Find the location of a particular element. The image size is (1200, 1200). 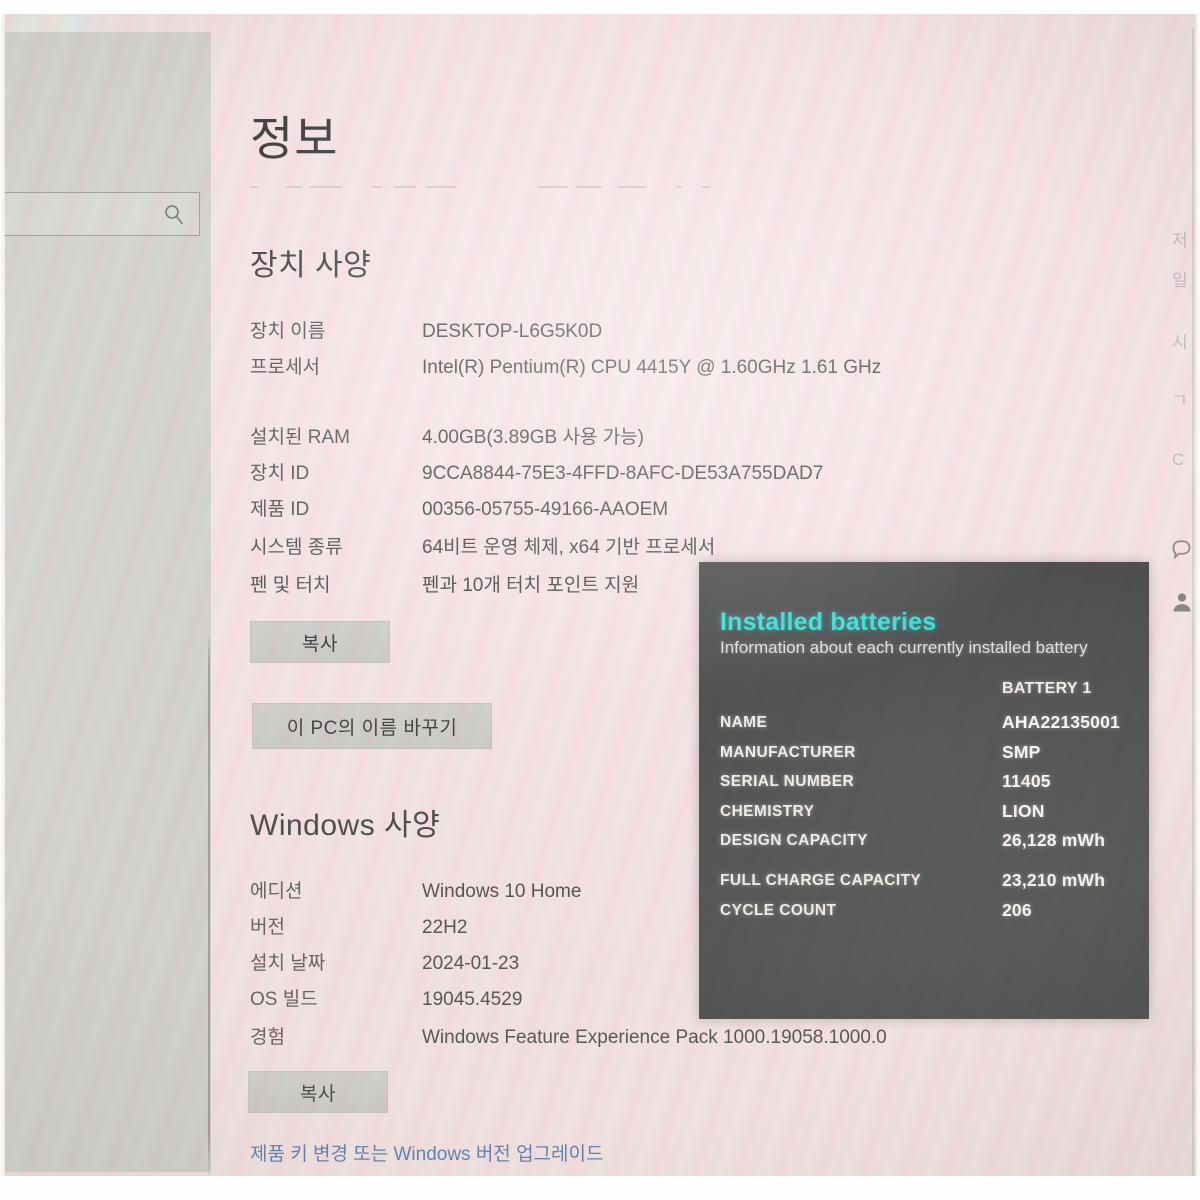

windows-specs-heading: Windows 사양 is located at coordinates (345, 825).